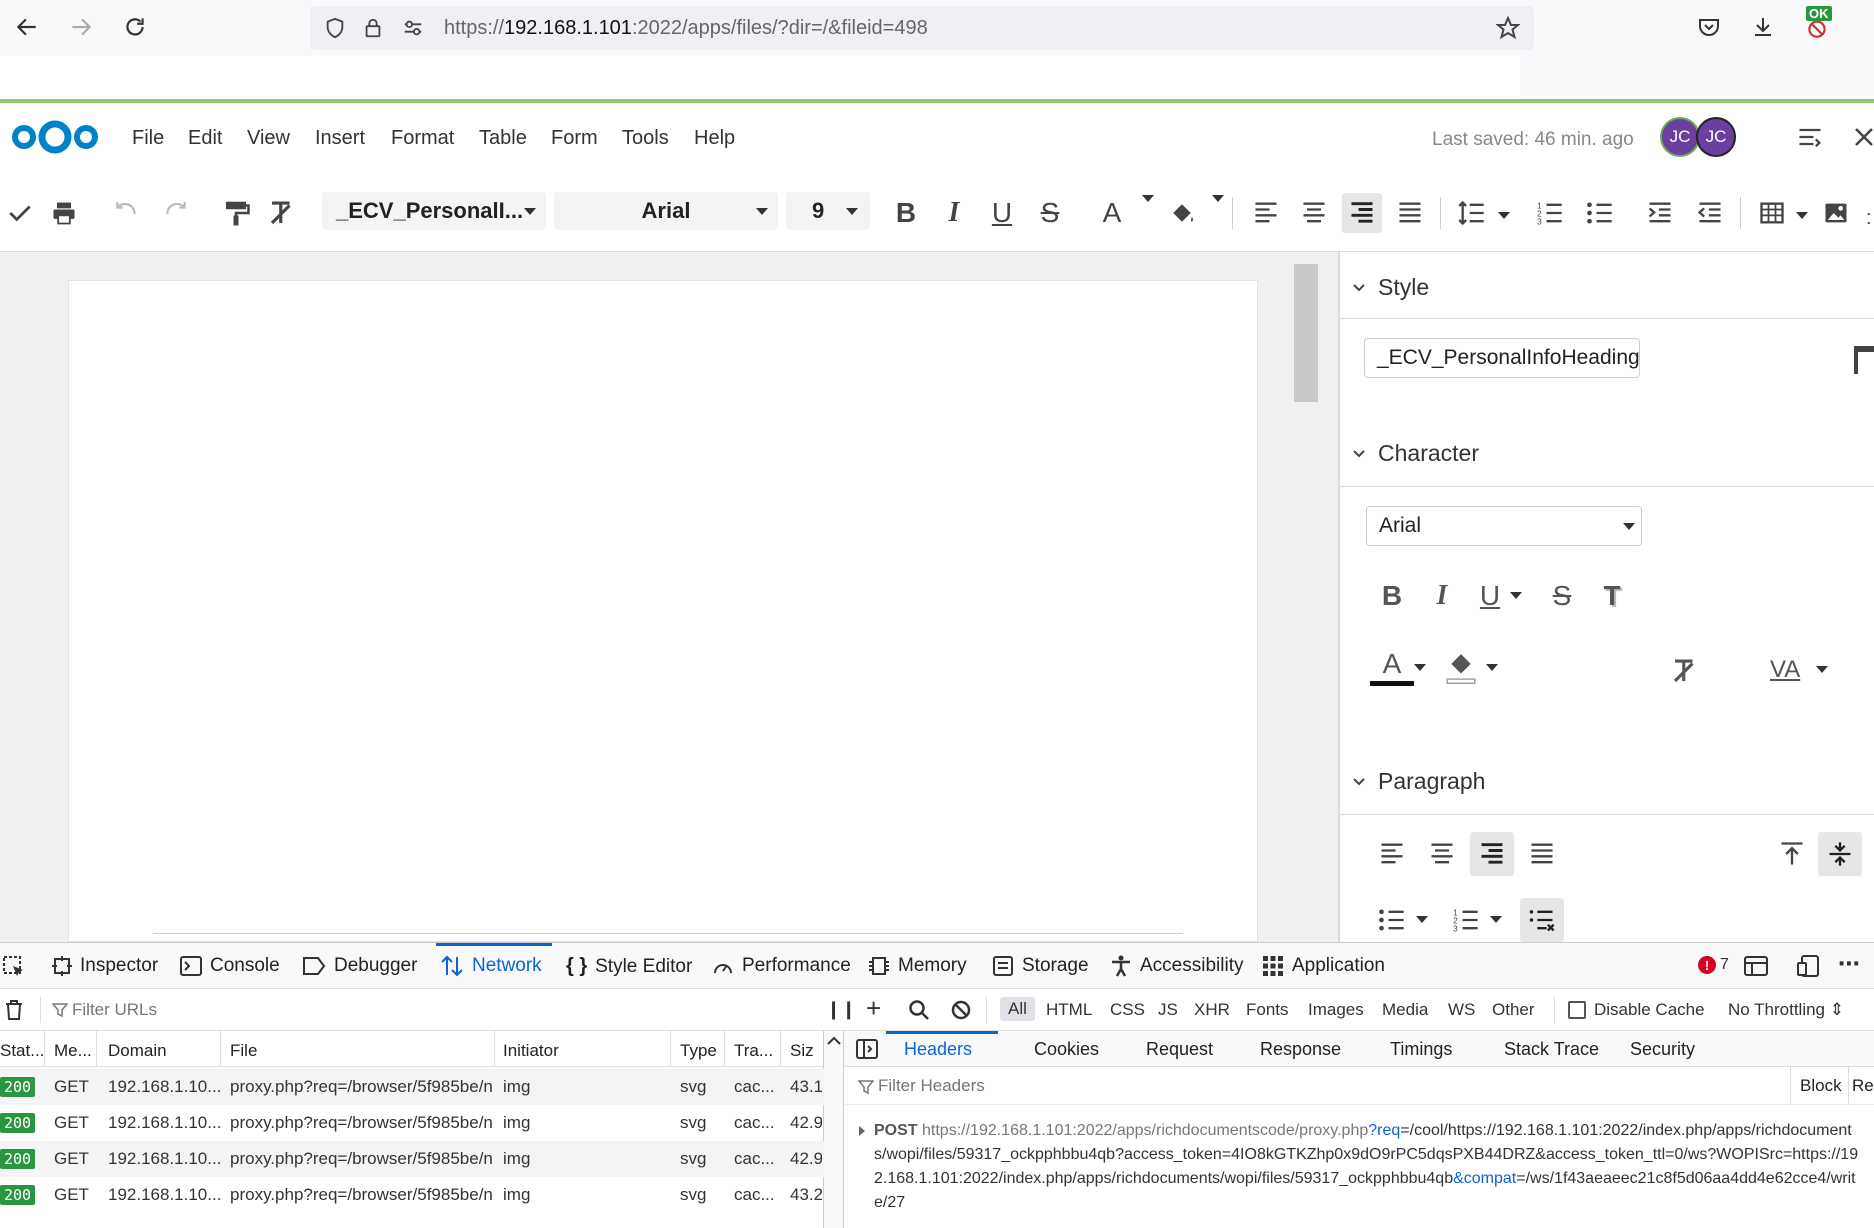 The height and width of the screenshot is (1228, 1874). Describe the element at coordinates (1323, 966) in the screenshot. I see `tab-application: Application` at that location.